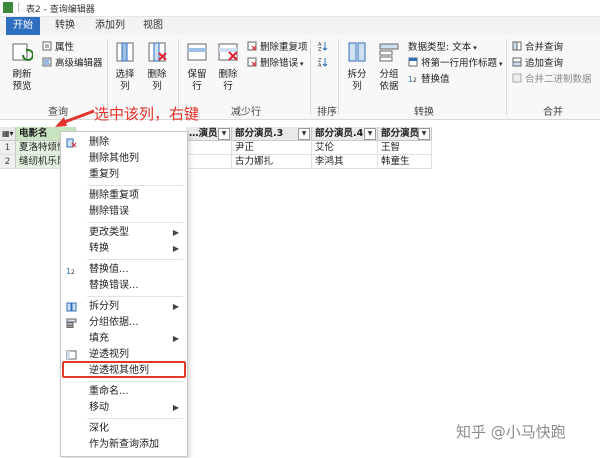 The height and width of the screenshot is (458, 600). What do you see at coordinates (558, 79) in the screenshot?
I see `combine-binaries-label: 合并二进制数据` at bounding box center [558, 79].